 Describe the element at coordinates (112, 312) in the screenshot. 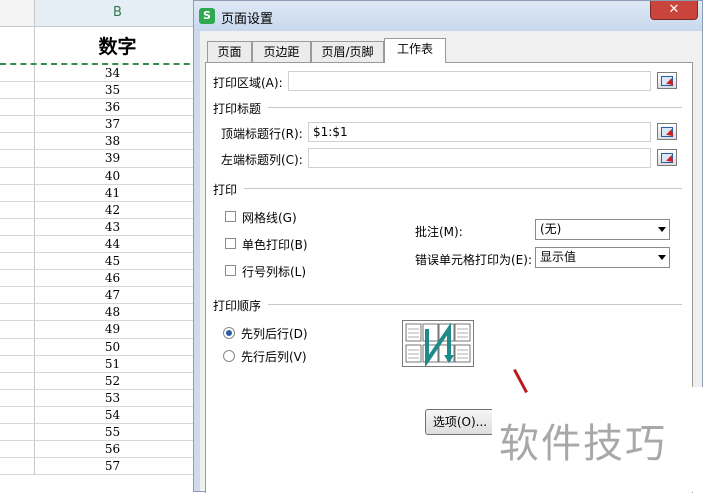

I see `cell-b: 48` at that location.